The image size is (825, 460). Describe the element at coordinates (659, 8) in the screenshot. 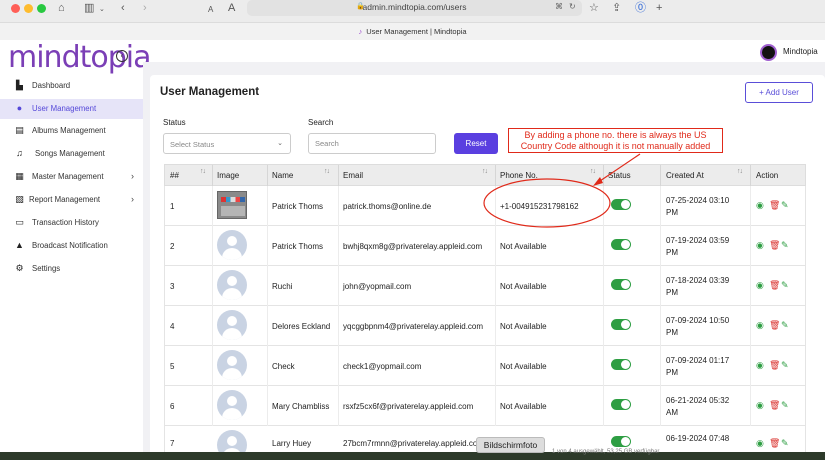

I see `new-tab-icon: +` at that location.